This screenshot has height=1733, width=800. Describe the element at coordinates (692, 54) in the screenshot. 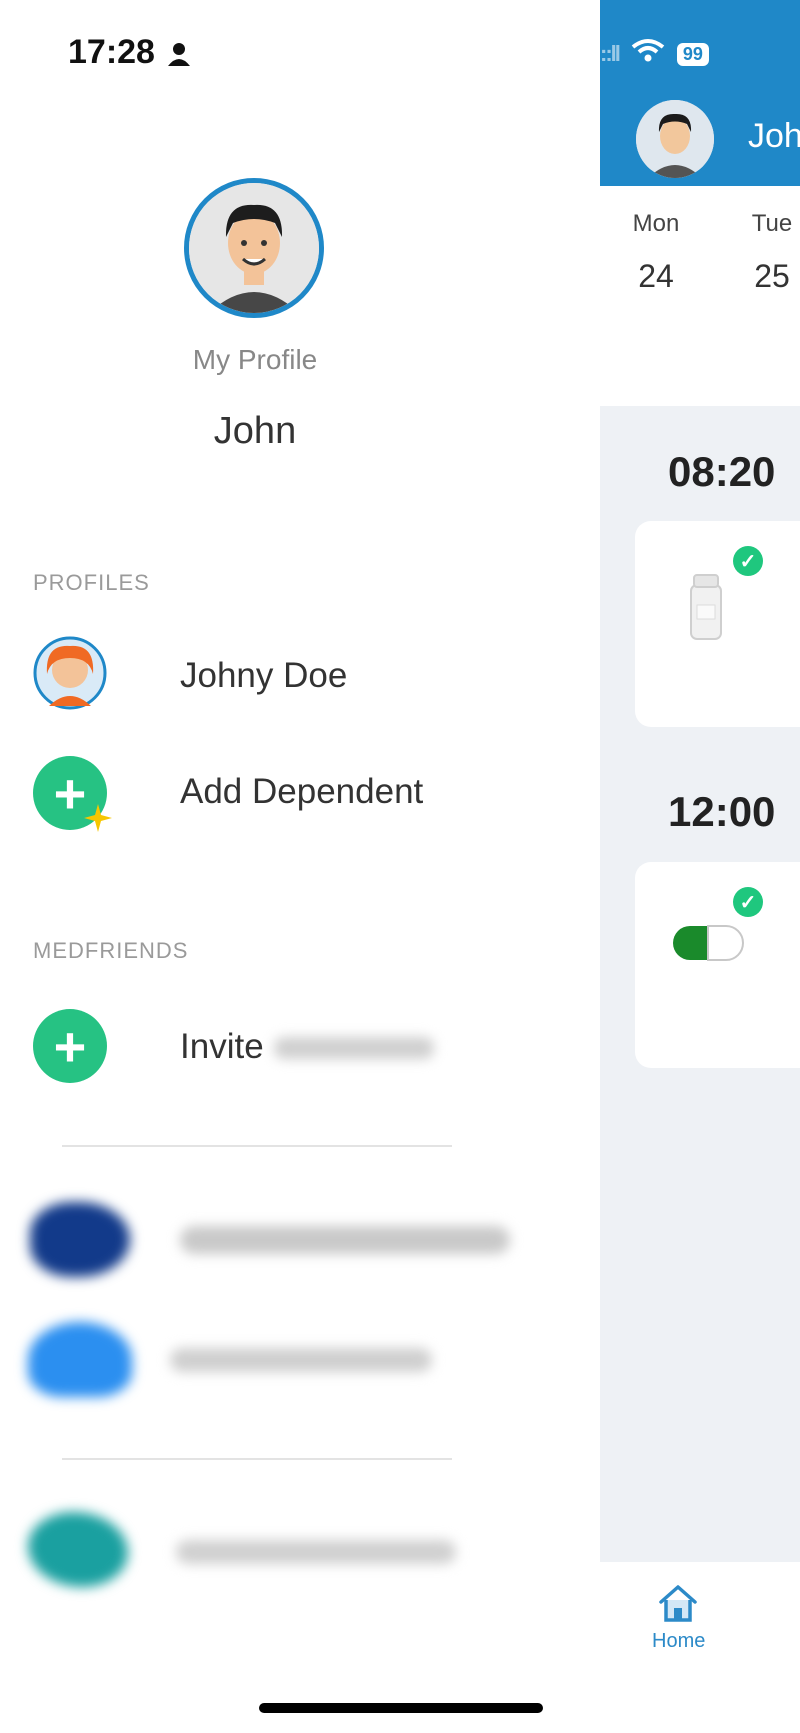

I see `battery-indicator: 99` at that location.